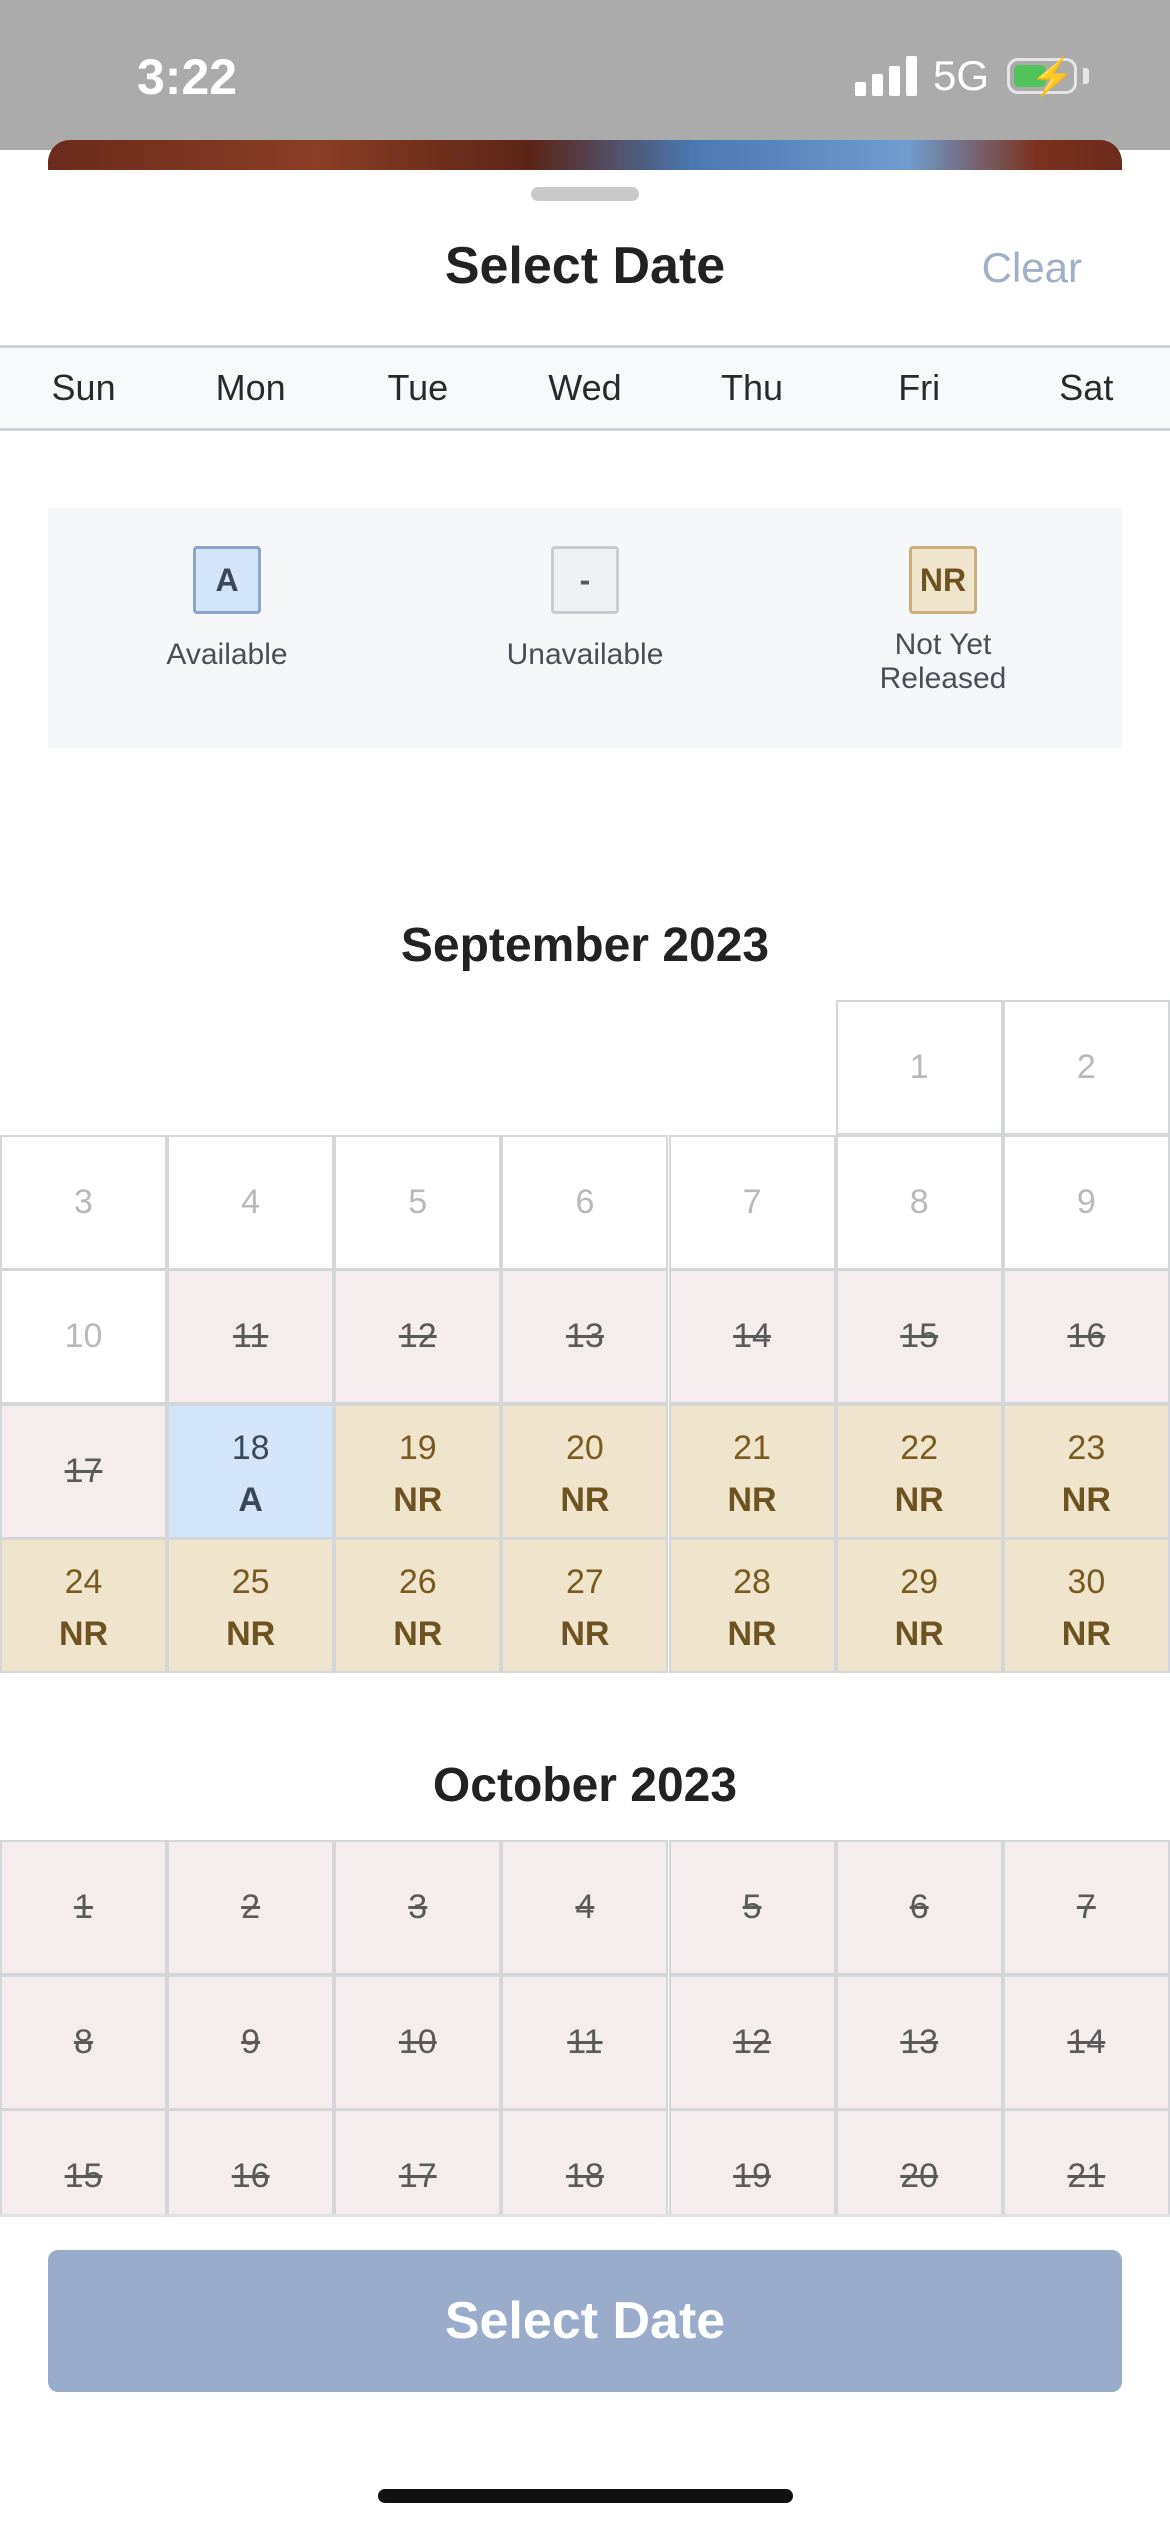 The height and width of the screenshot is (2535, 1170). I want to click on weekday-header: Sun Mon Tue Wed Thu Fri Sat, so click(585, 388).